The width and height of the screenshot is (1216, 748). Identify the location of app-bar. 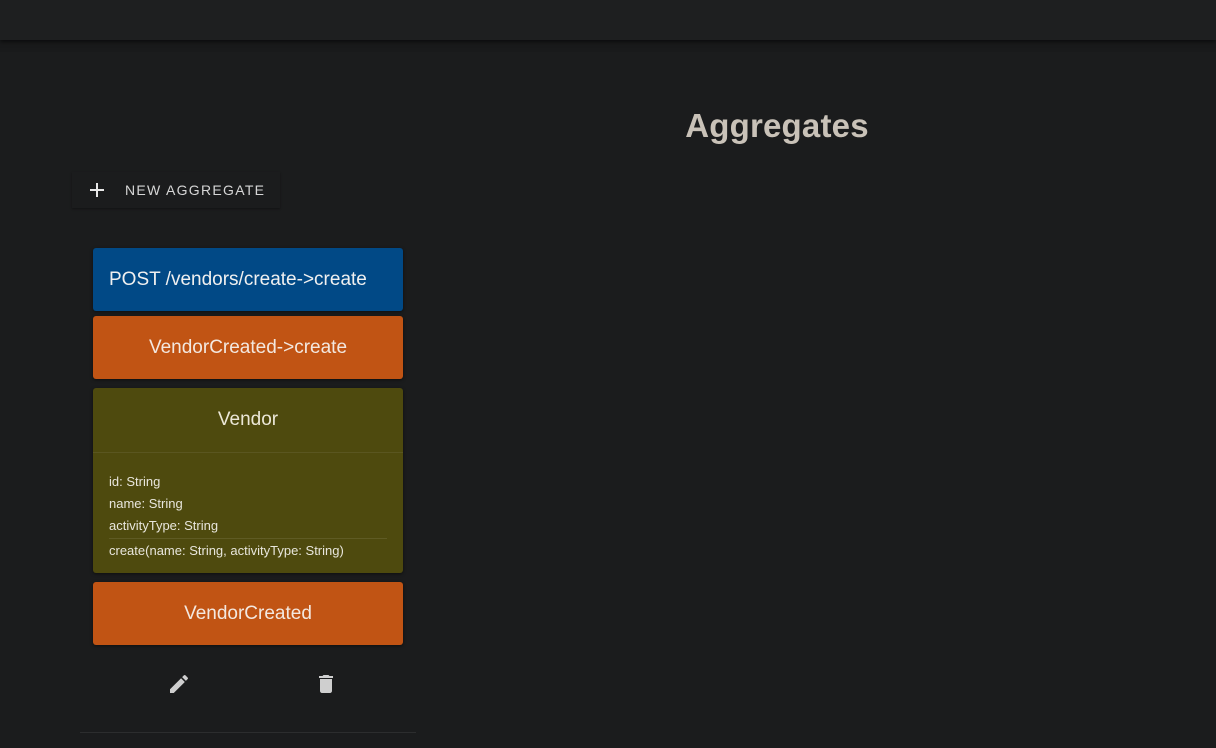
(608, 20).